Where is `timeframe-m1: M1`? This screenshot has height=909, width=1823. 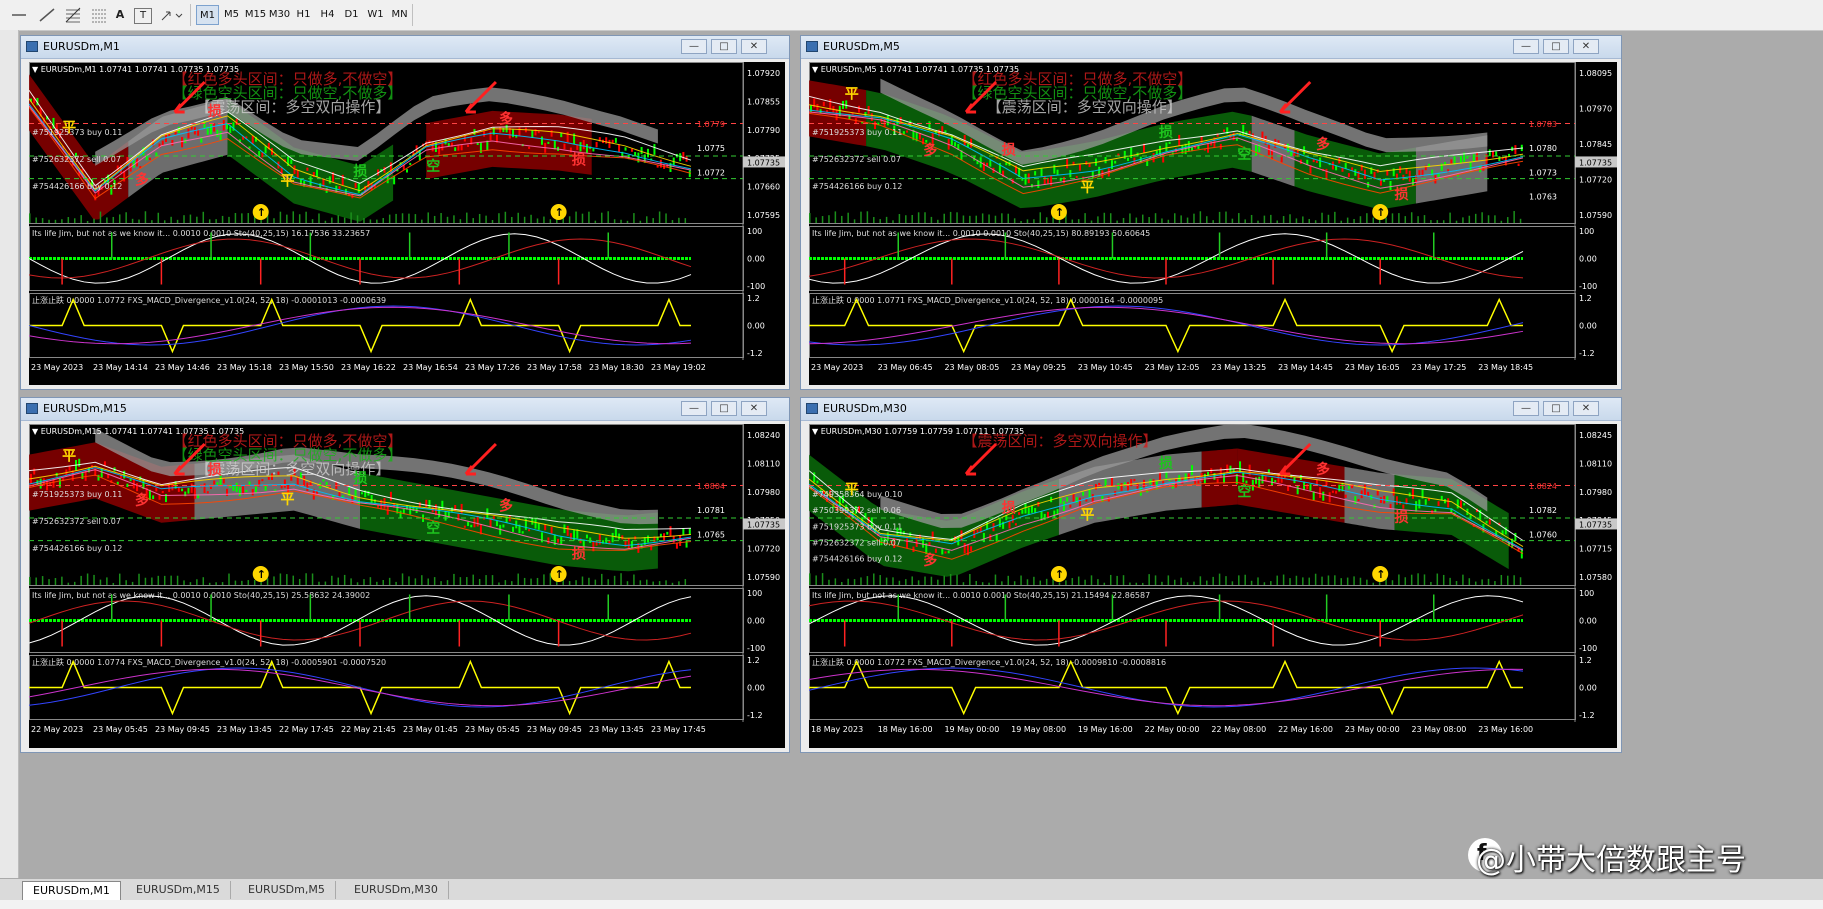
timeframe-m1: M1 is located at coordinates (207, 15).